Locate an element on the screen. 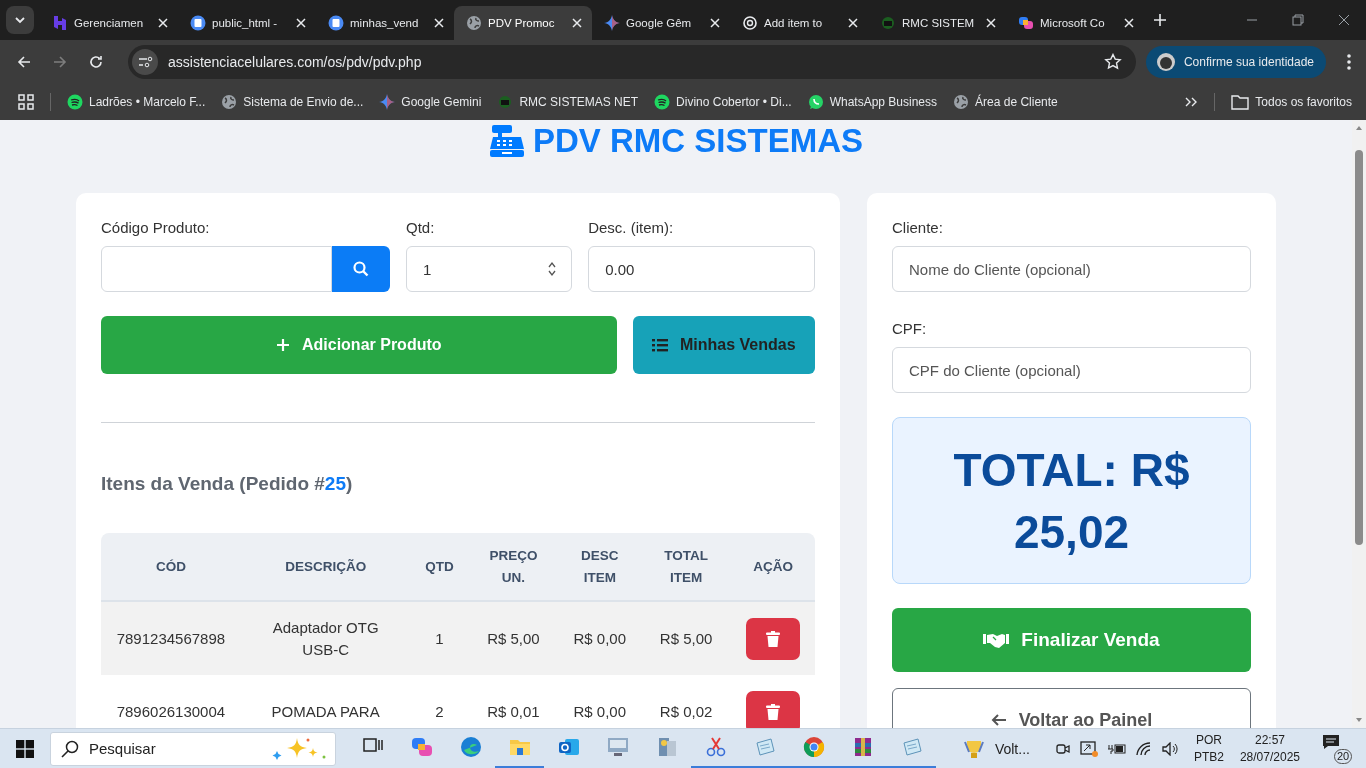 This screenshot has height=768, width=1366. taskbar-search-field: Pesquisar is located at coordinates (193, 748).